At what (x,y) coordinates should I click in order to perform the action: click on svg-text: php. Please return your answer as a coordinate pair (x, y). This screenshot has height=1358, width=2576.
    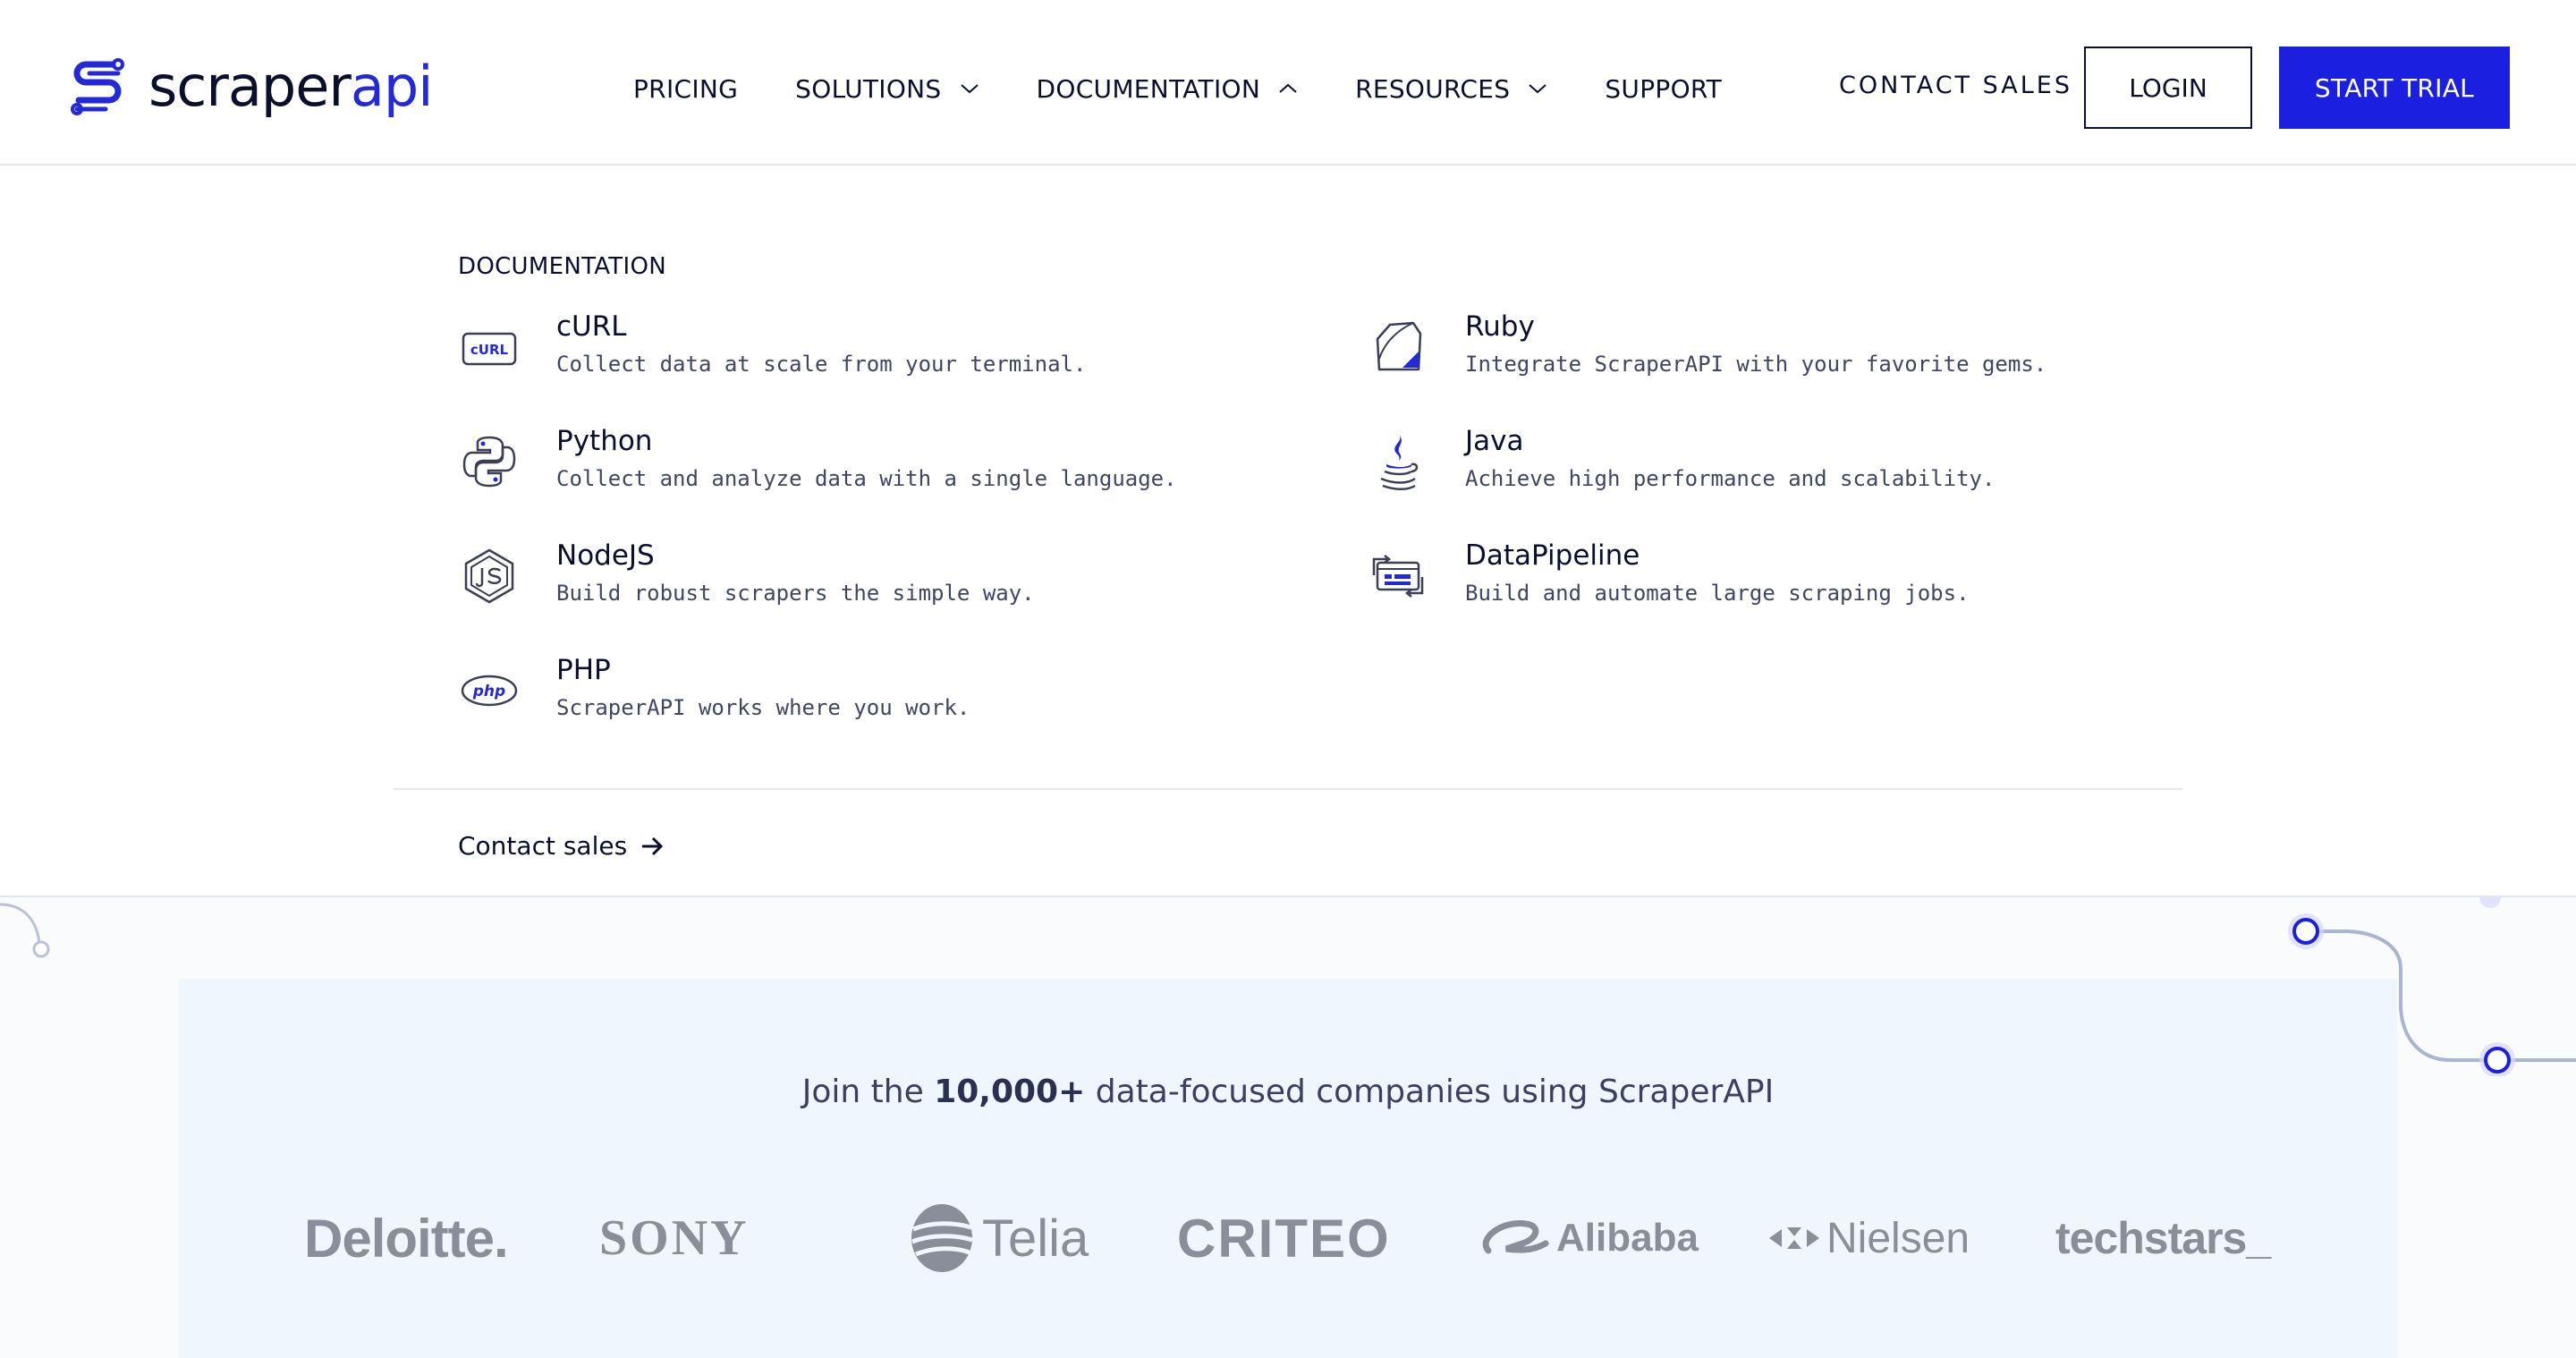
    Looking at the image, I should click on (488, 691).